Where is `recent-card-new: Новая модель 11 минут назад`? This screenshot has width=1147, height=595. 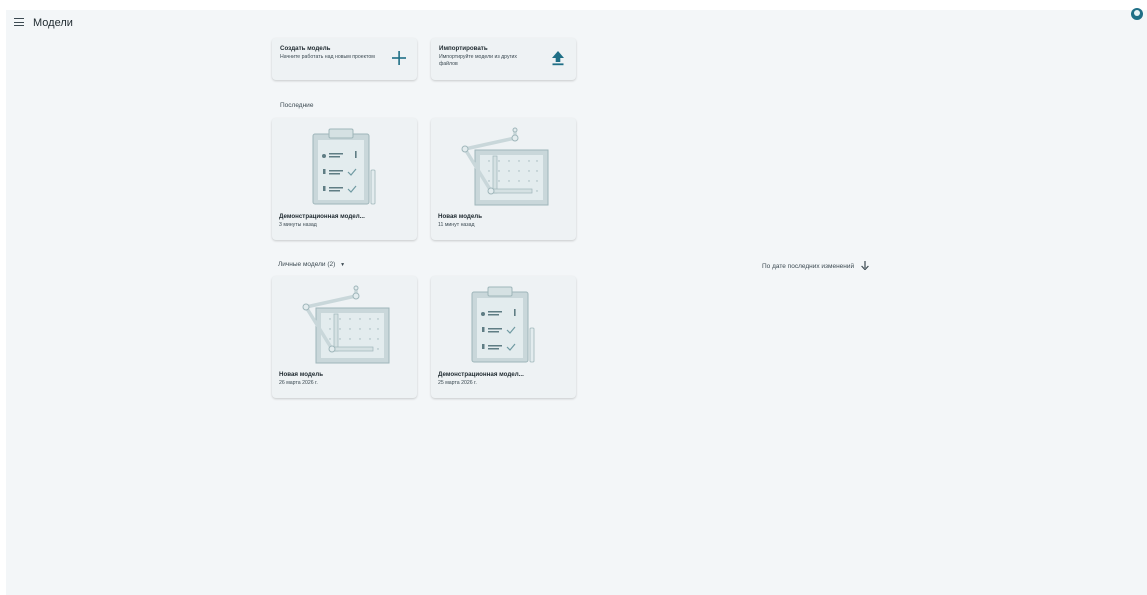 recent-card-new: Новая модель 11 минут назад is located at coordinates (503, 179).